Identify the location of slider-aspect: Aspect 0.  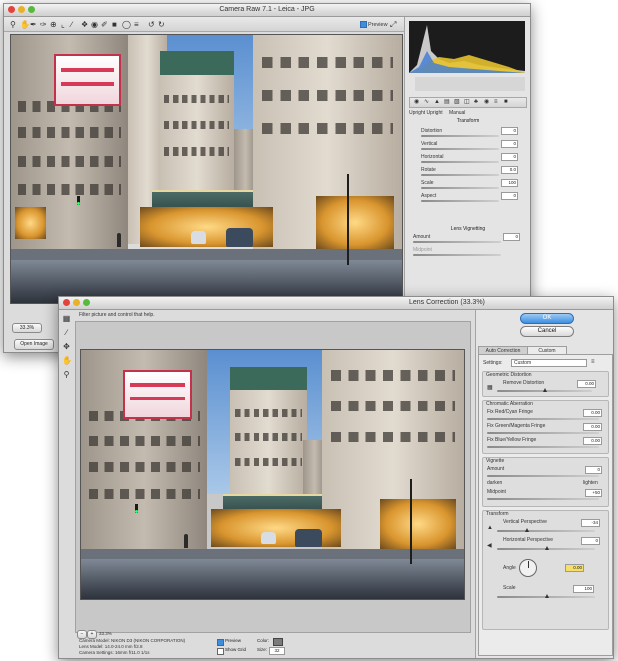
(469, 197).